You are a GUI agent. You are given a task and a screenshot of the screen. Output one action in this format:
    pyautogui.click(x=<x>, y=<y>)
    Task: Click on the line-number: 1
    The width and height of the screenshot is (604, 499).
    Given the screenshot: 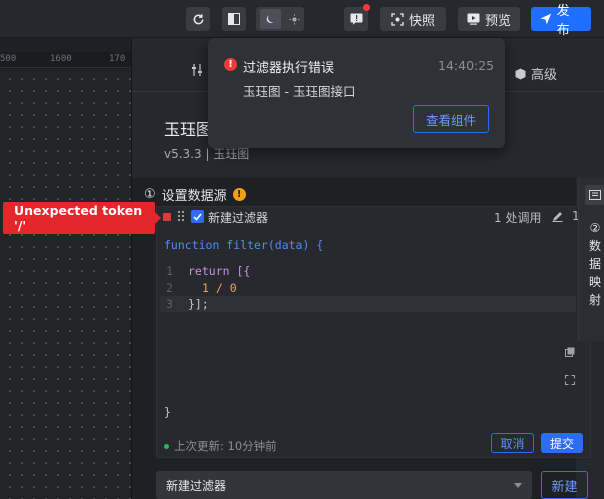 What is the action you would take?
    pyautogui.click(x=169, y=271)
    